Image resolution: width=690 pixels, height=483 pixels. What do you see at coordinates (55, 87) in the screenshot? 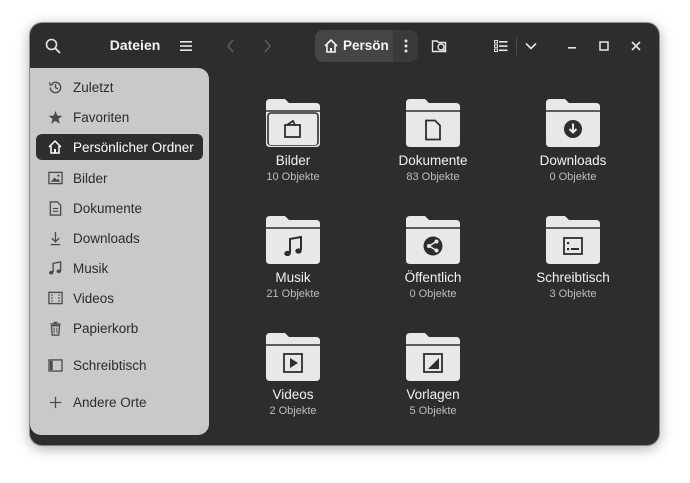
I see `clock-icon` at bounding box center [55, 87].